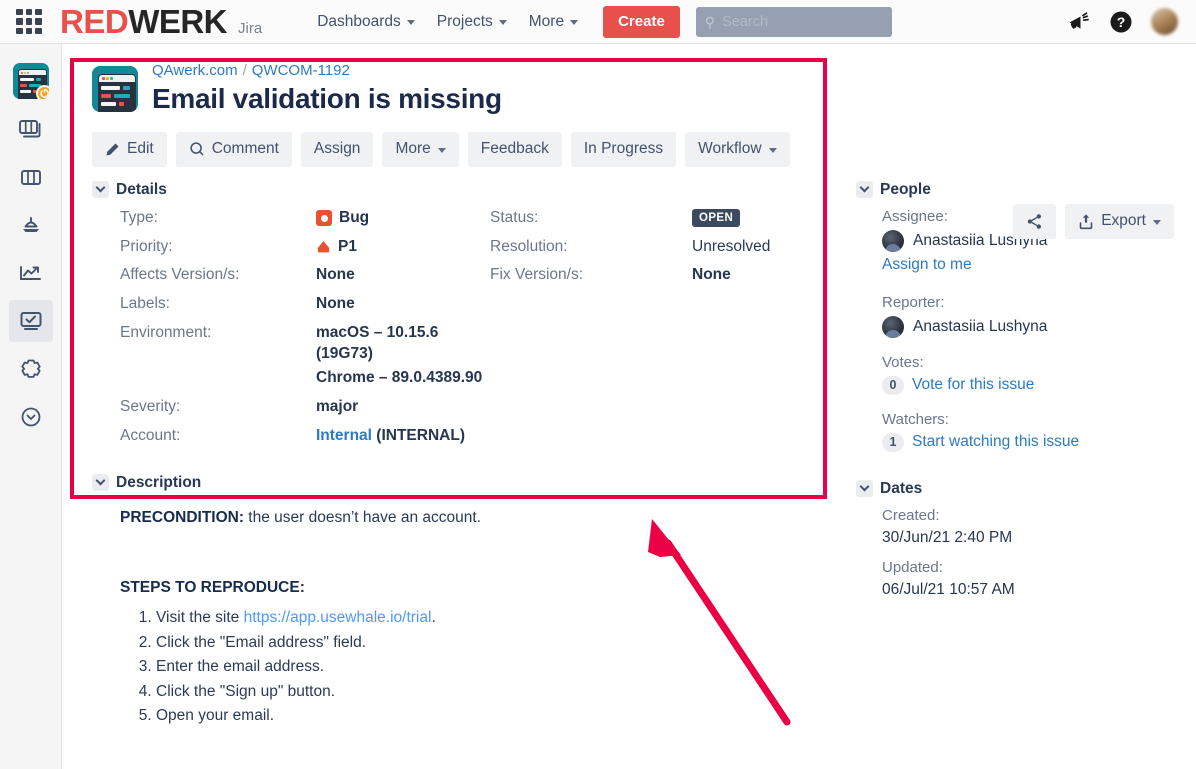  I want to click on avatar, so click(893, 326).